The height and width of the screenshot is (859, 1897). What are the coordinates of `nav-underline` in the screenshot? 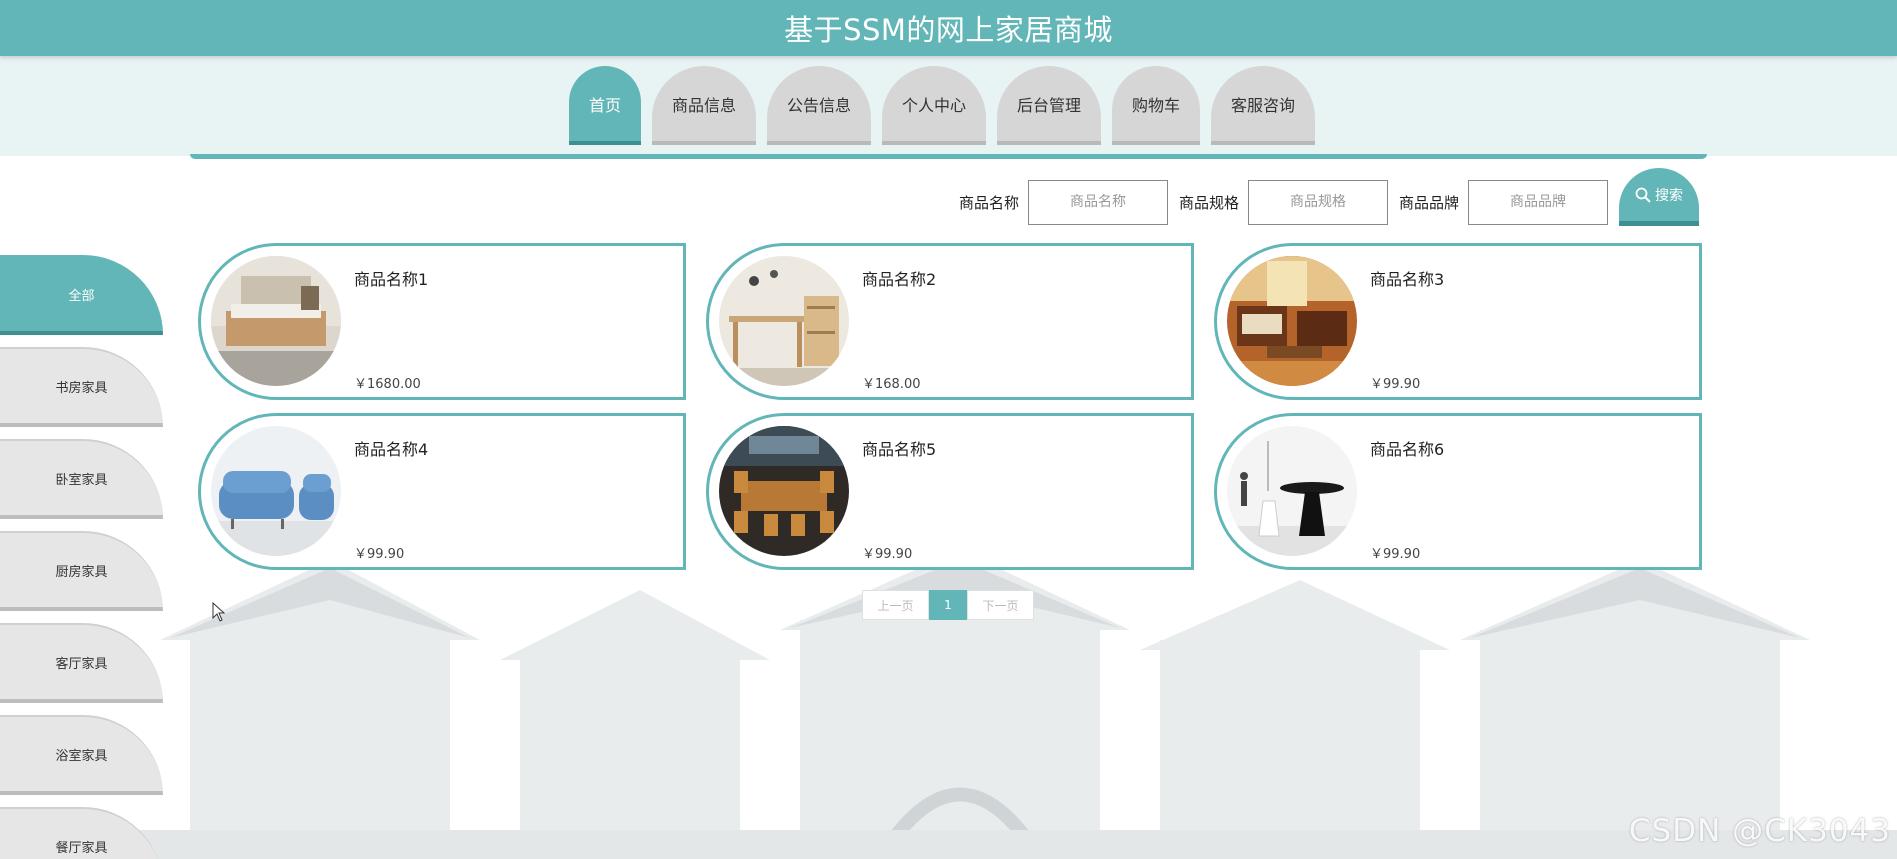 It's located at (948, 156).